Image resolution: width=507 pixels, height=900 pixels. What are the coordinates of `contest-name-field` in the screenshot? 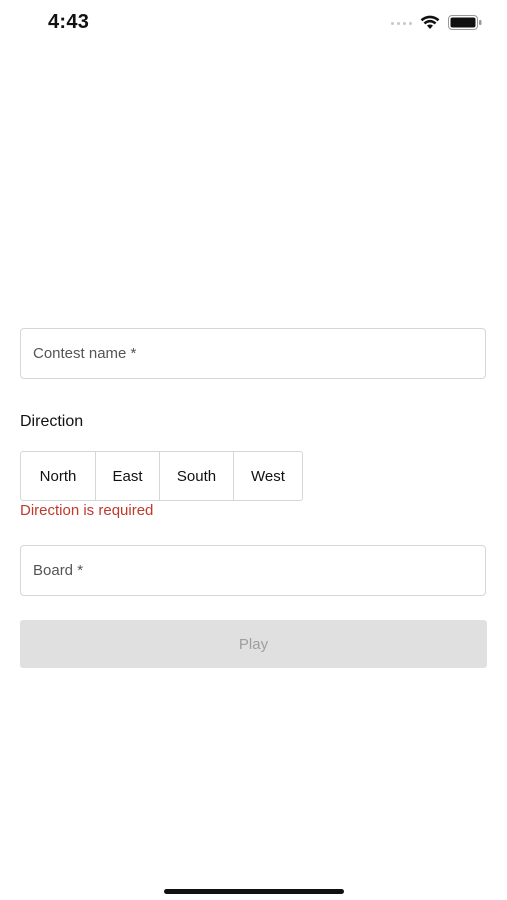 It's located at (253, 353).